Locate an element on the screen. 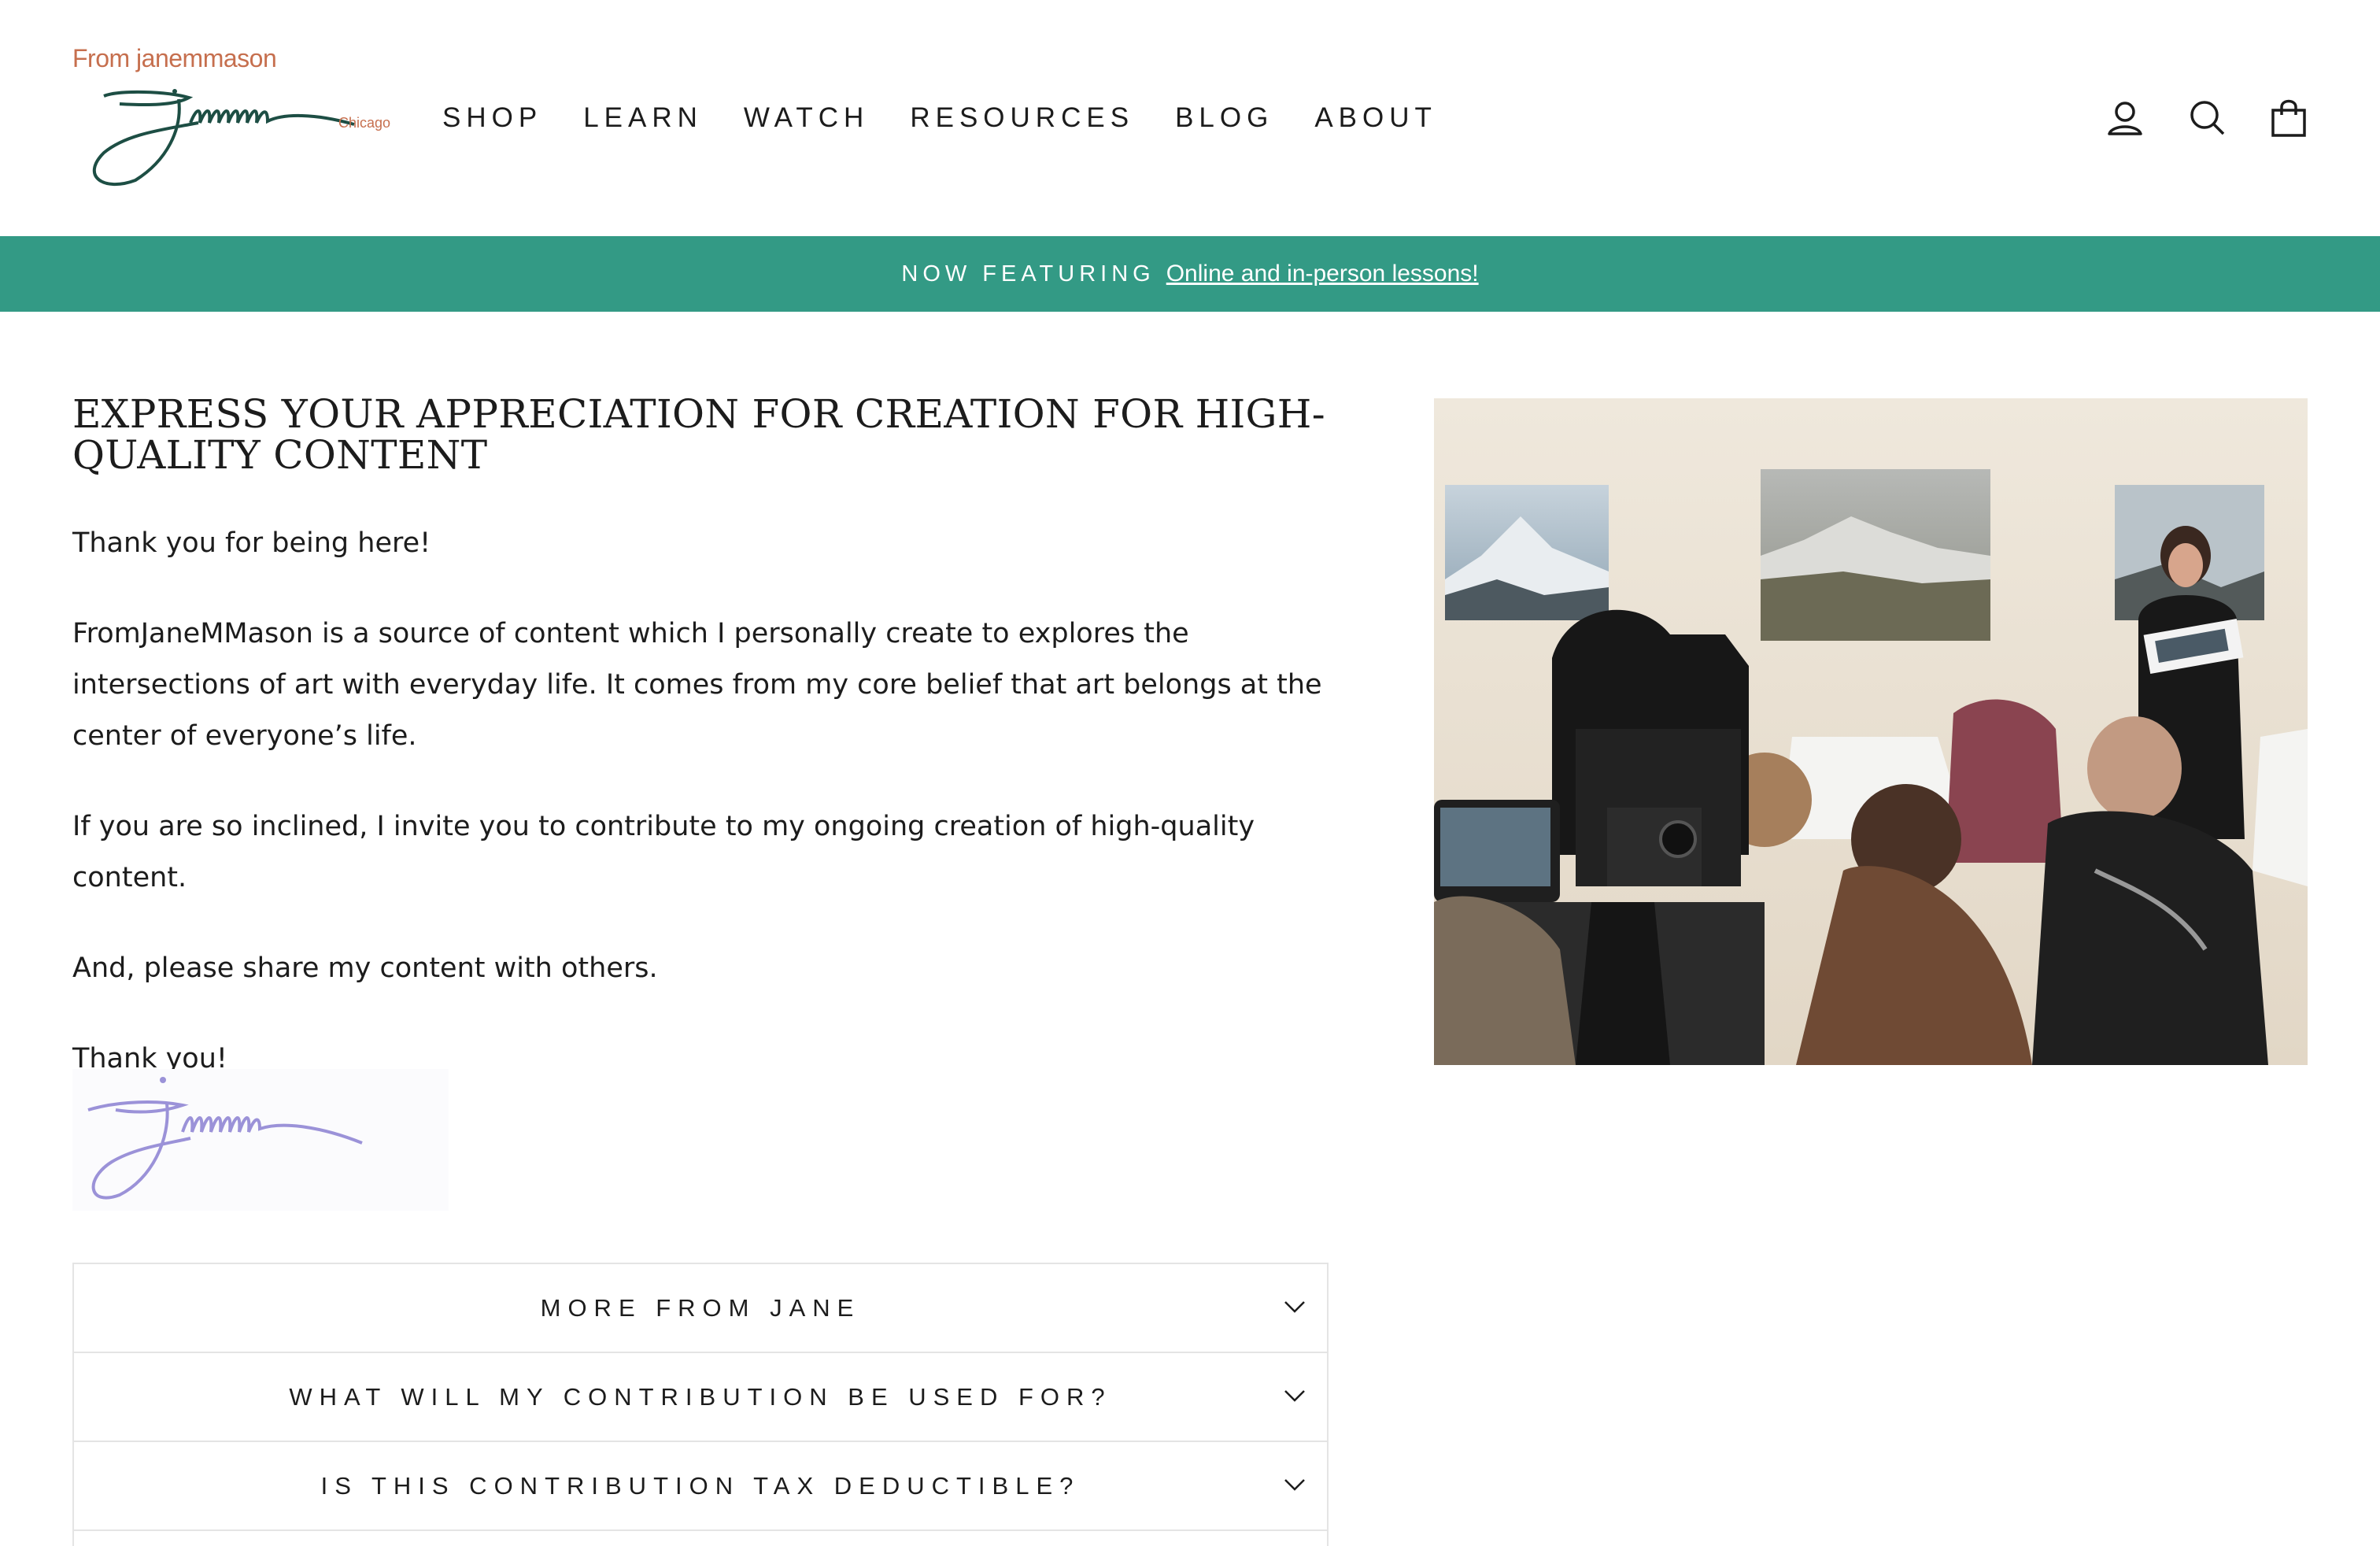 Image resolution: width=2380 pixels, height=1546 pixels. cart-icon is located at coordinates (2289, 118).